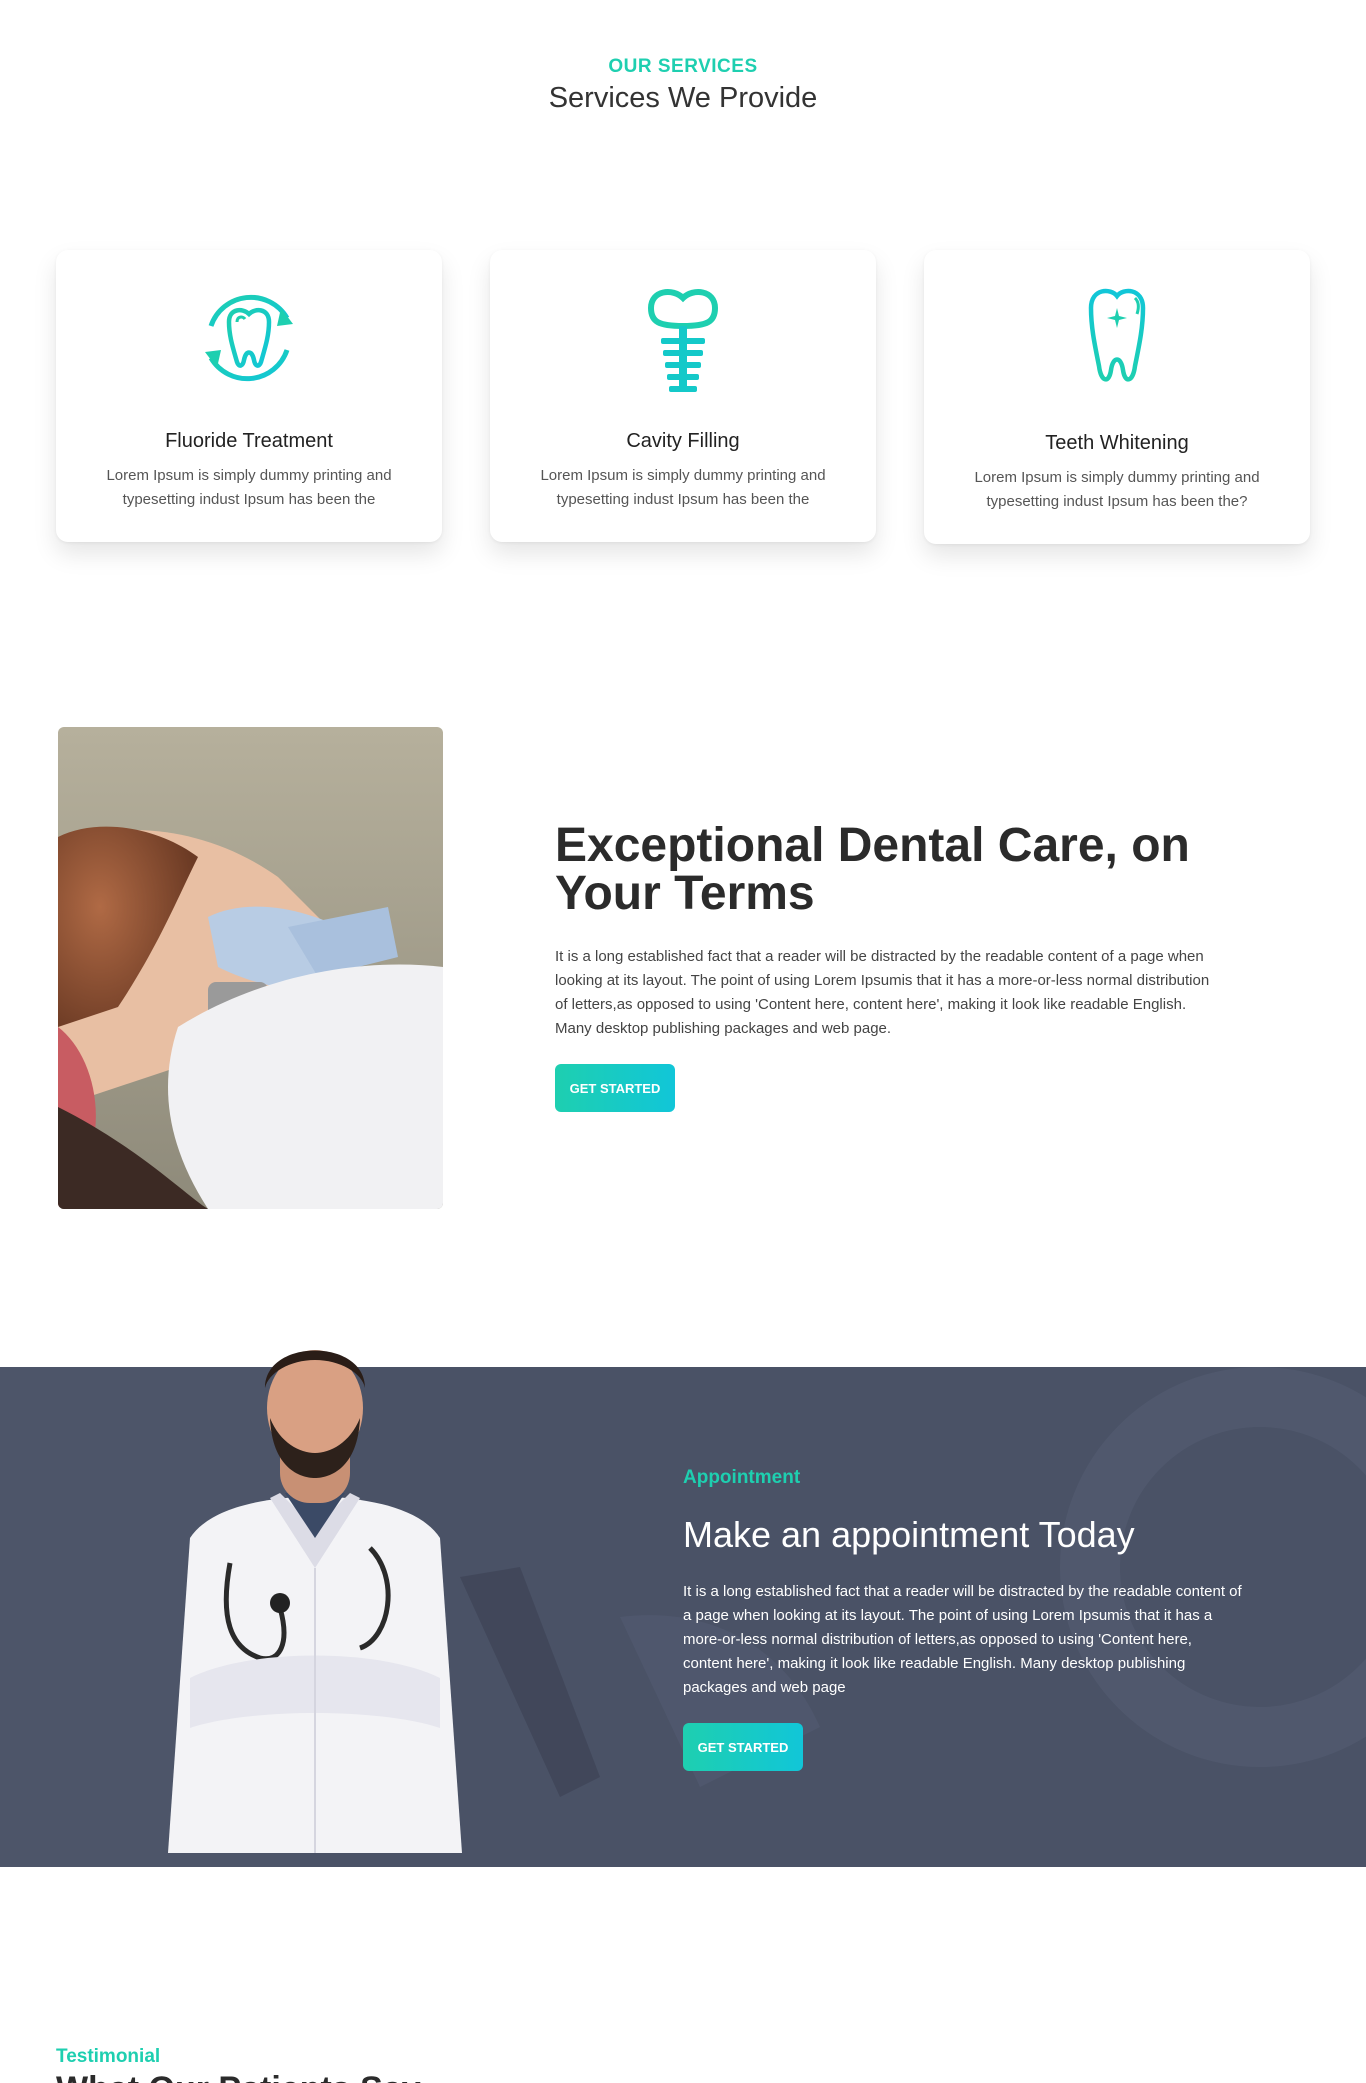 Image resolution: width=1366 pixels, height=2083 pixels. What do you see at coordinates (249, 338) in the screenshot?
I see `tooth-refresh-icon` at bounding box center [249, 338].